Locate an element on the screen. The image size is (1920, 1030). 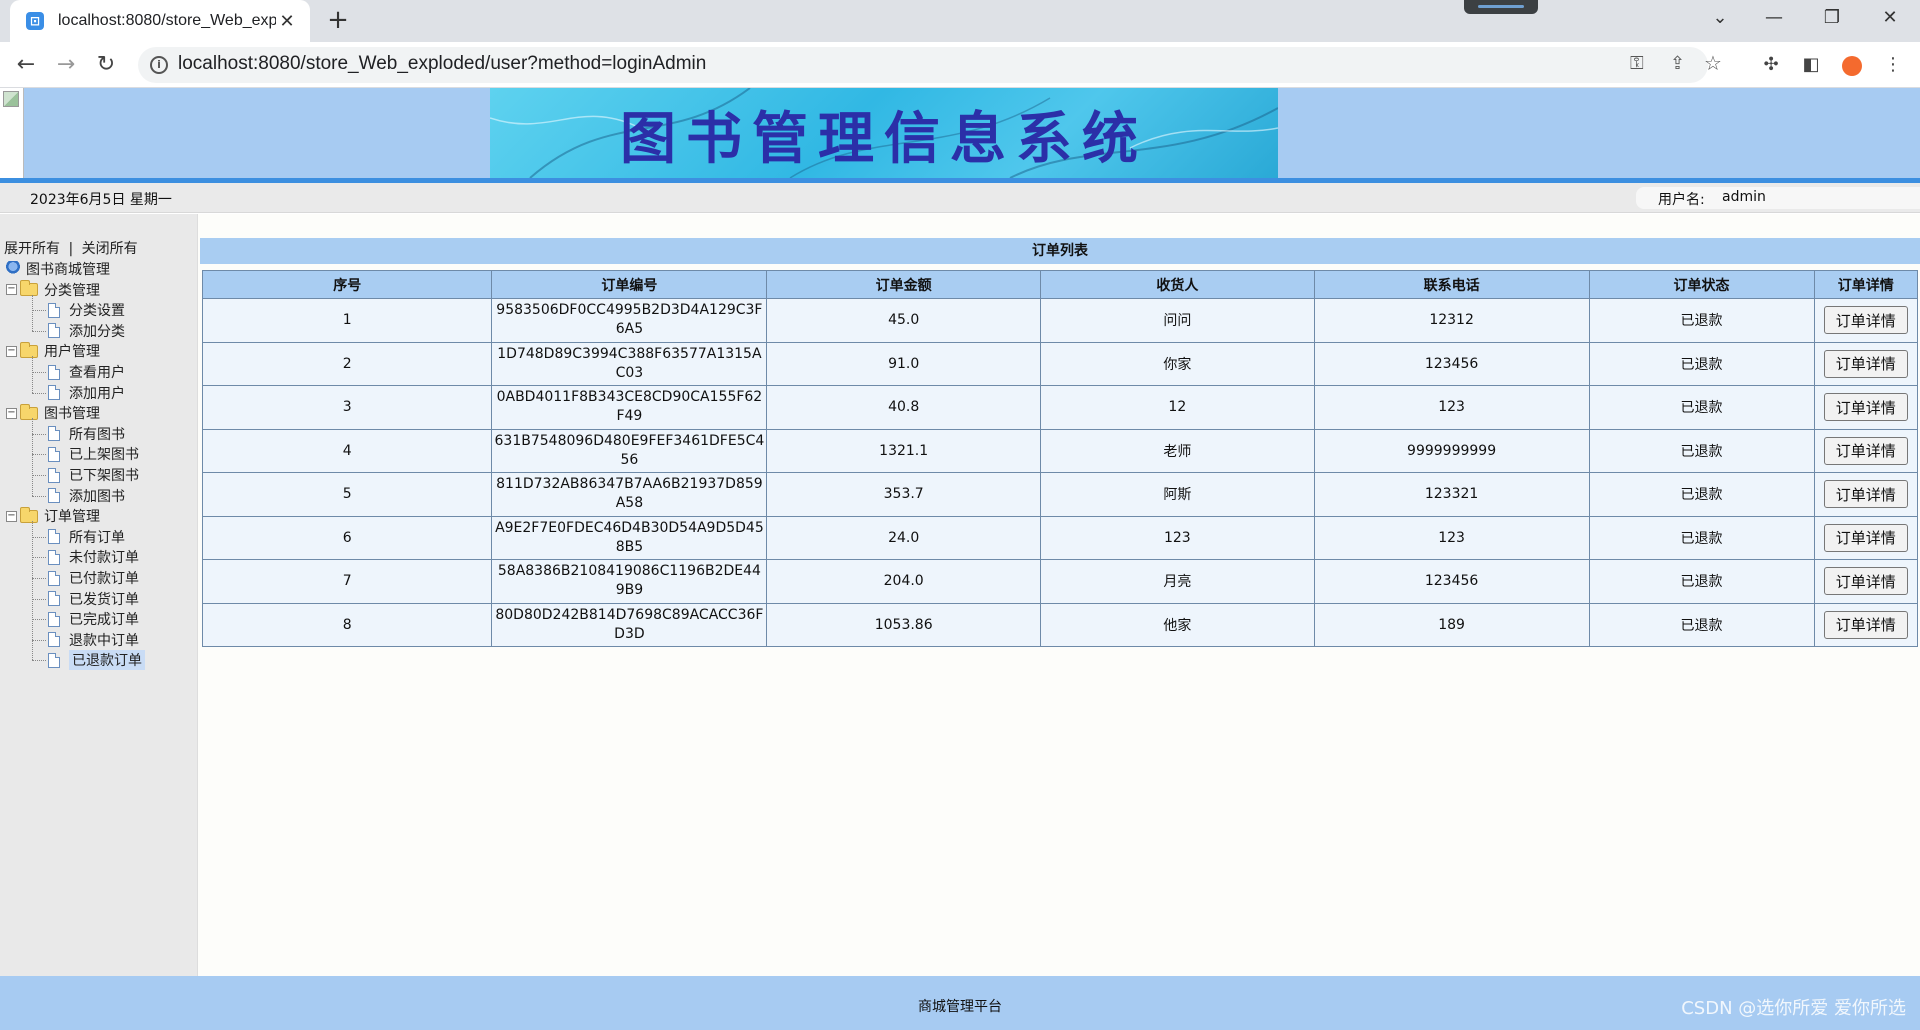
maximize-button: ❐ is located at coordinates (1832, 18).